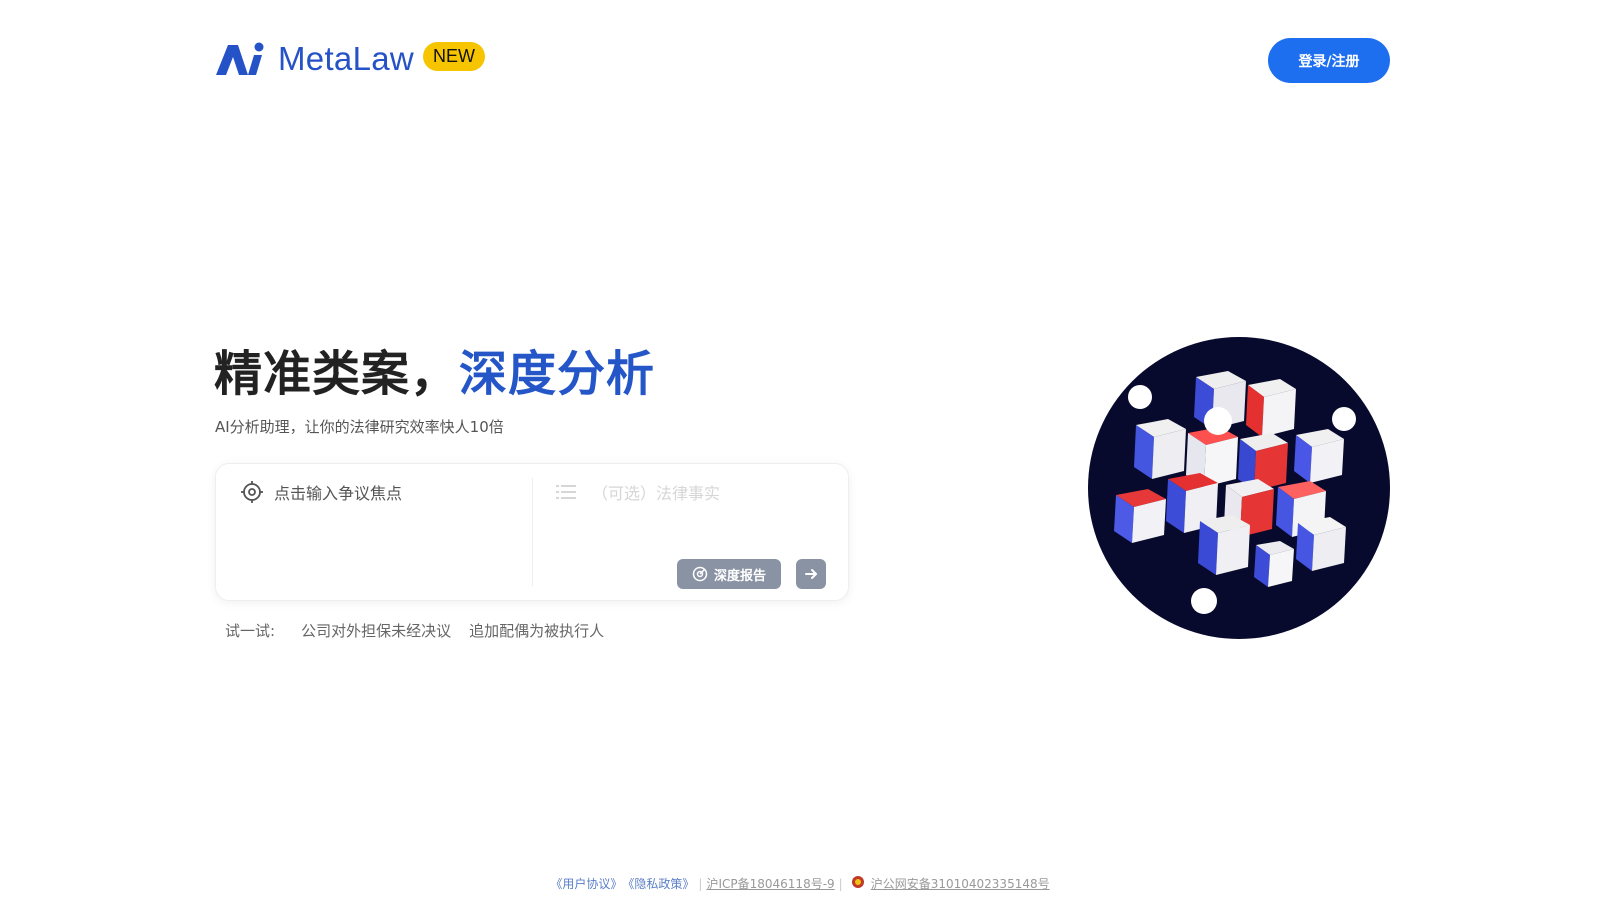  Describe the element at coordinates (359, 427) in the screenshot. I see `page-subtitle: AI分析助理，让你的法律研究效率快人10倍` at that location.